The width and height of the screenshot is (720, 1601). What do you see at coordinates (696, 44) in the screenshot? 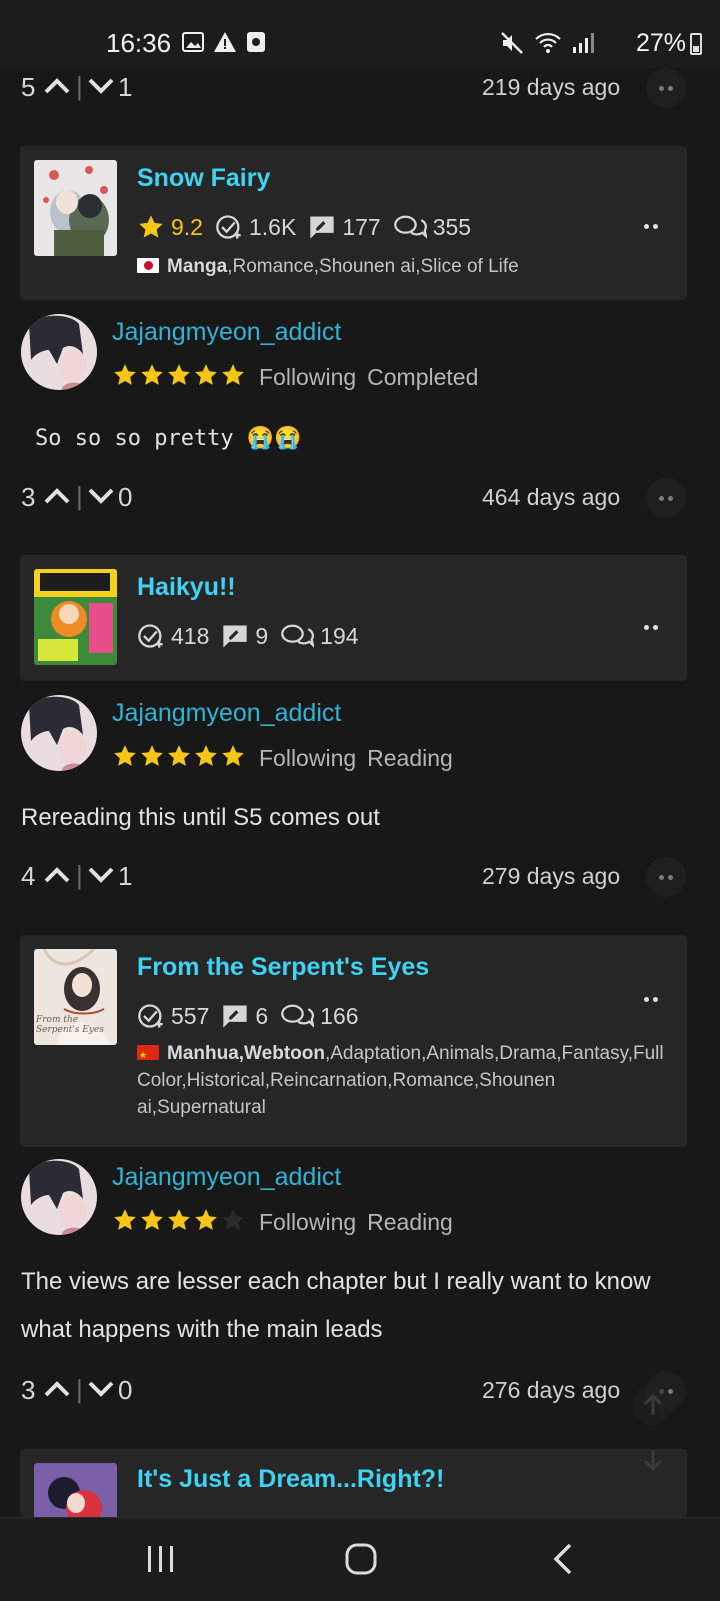
I see `battery-icon` at bounding box center [696, 44].